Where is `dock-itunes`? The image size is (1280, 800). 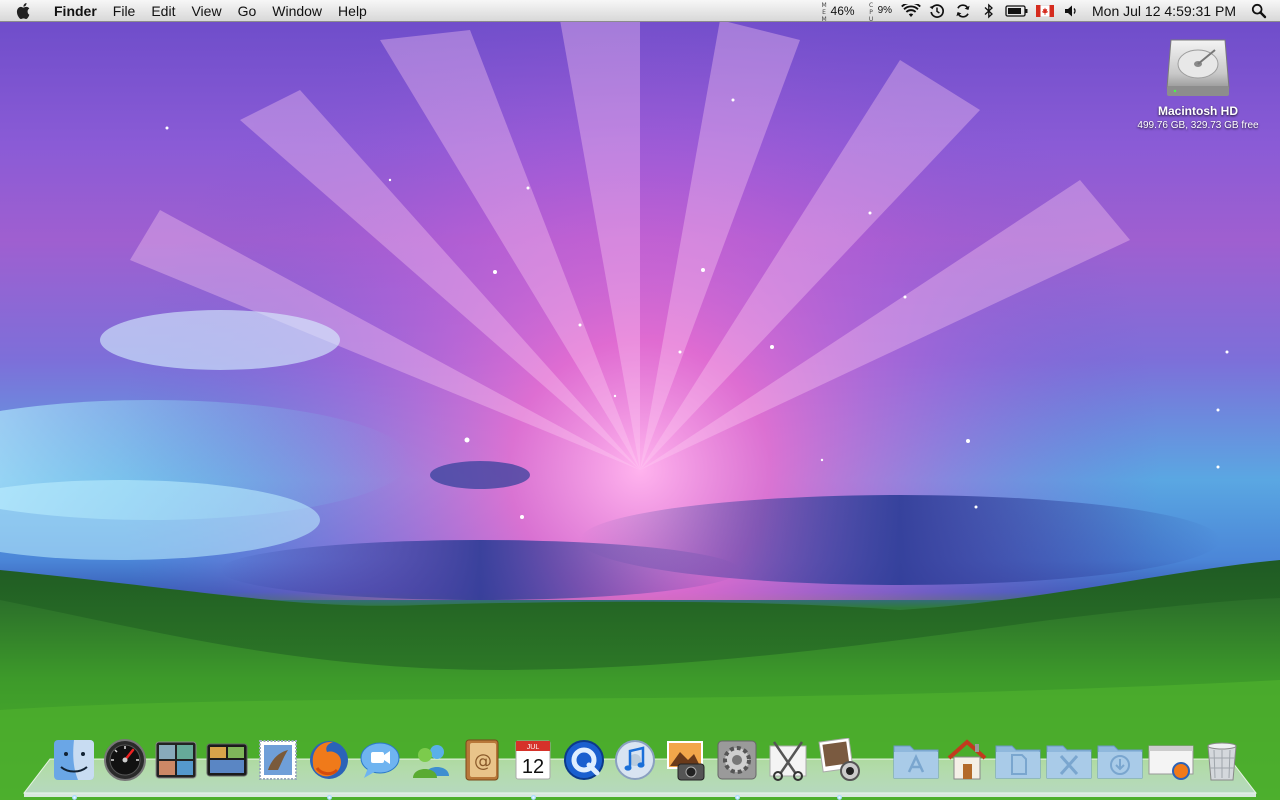 dock-itunes is located at coordinates (635, 760).